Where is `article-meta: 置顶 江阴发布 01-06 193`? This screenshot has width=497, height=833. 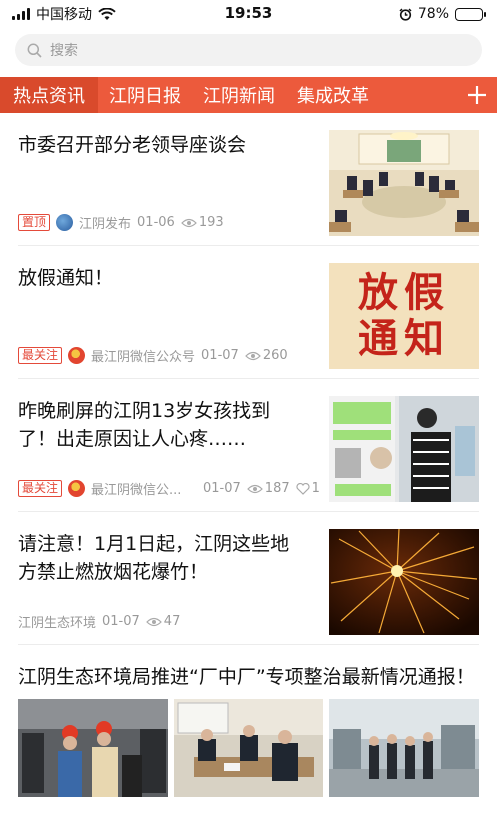
article-meta: 置顶 江阴发布 01-06 193 is located at coordinates (121, 222).